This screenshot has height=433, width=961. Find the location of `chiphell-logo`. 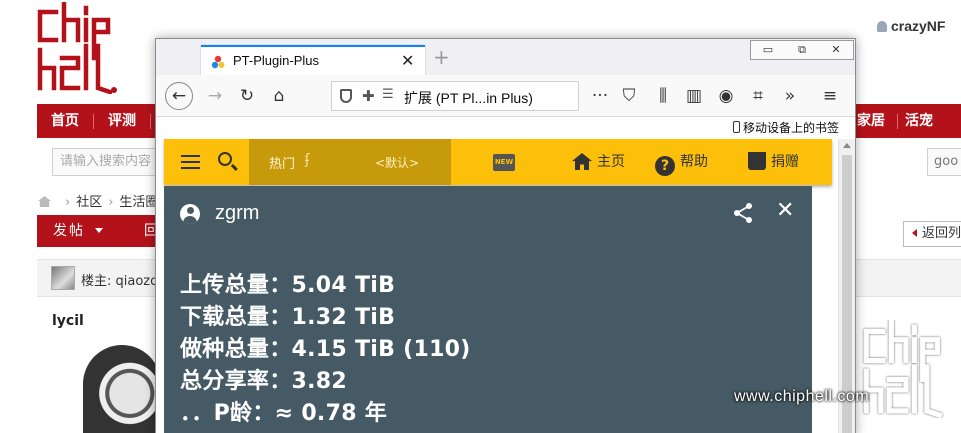

chiphell-logo is located at coordinates (79, 48).